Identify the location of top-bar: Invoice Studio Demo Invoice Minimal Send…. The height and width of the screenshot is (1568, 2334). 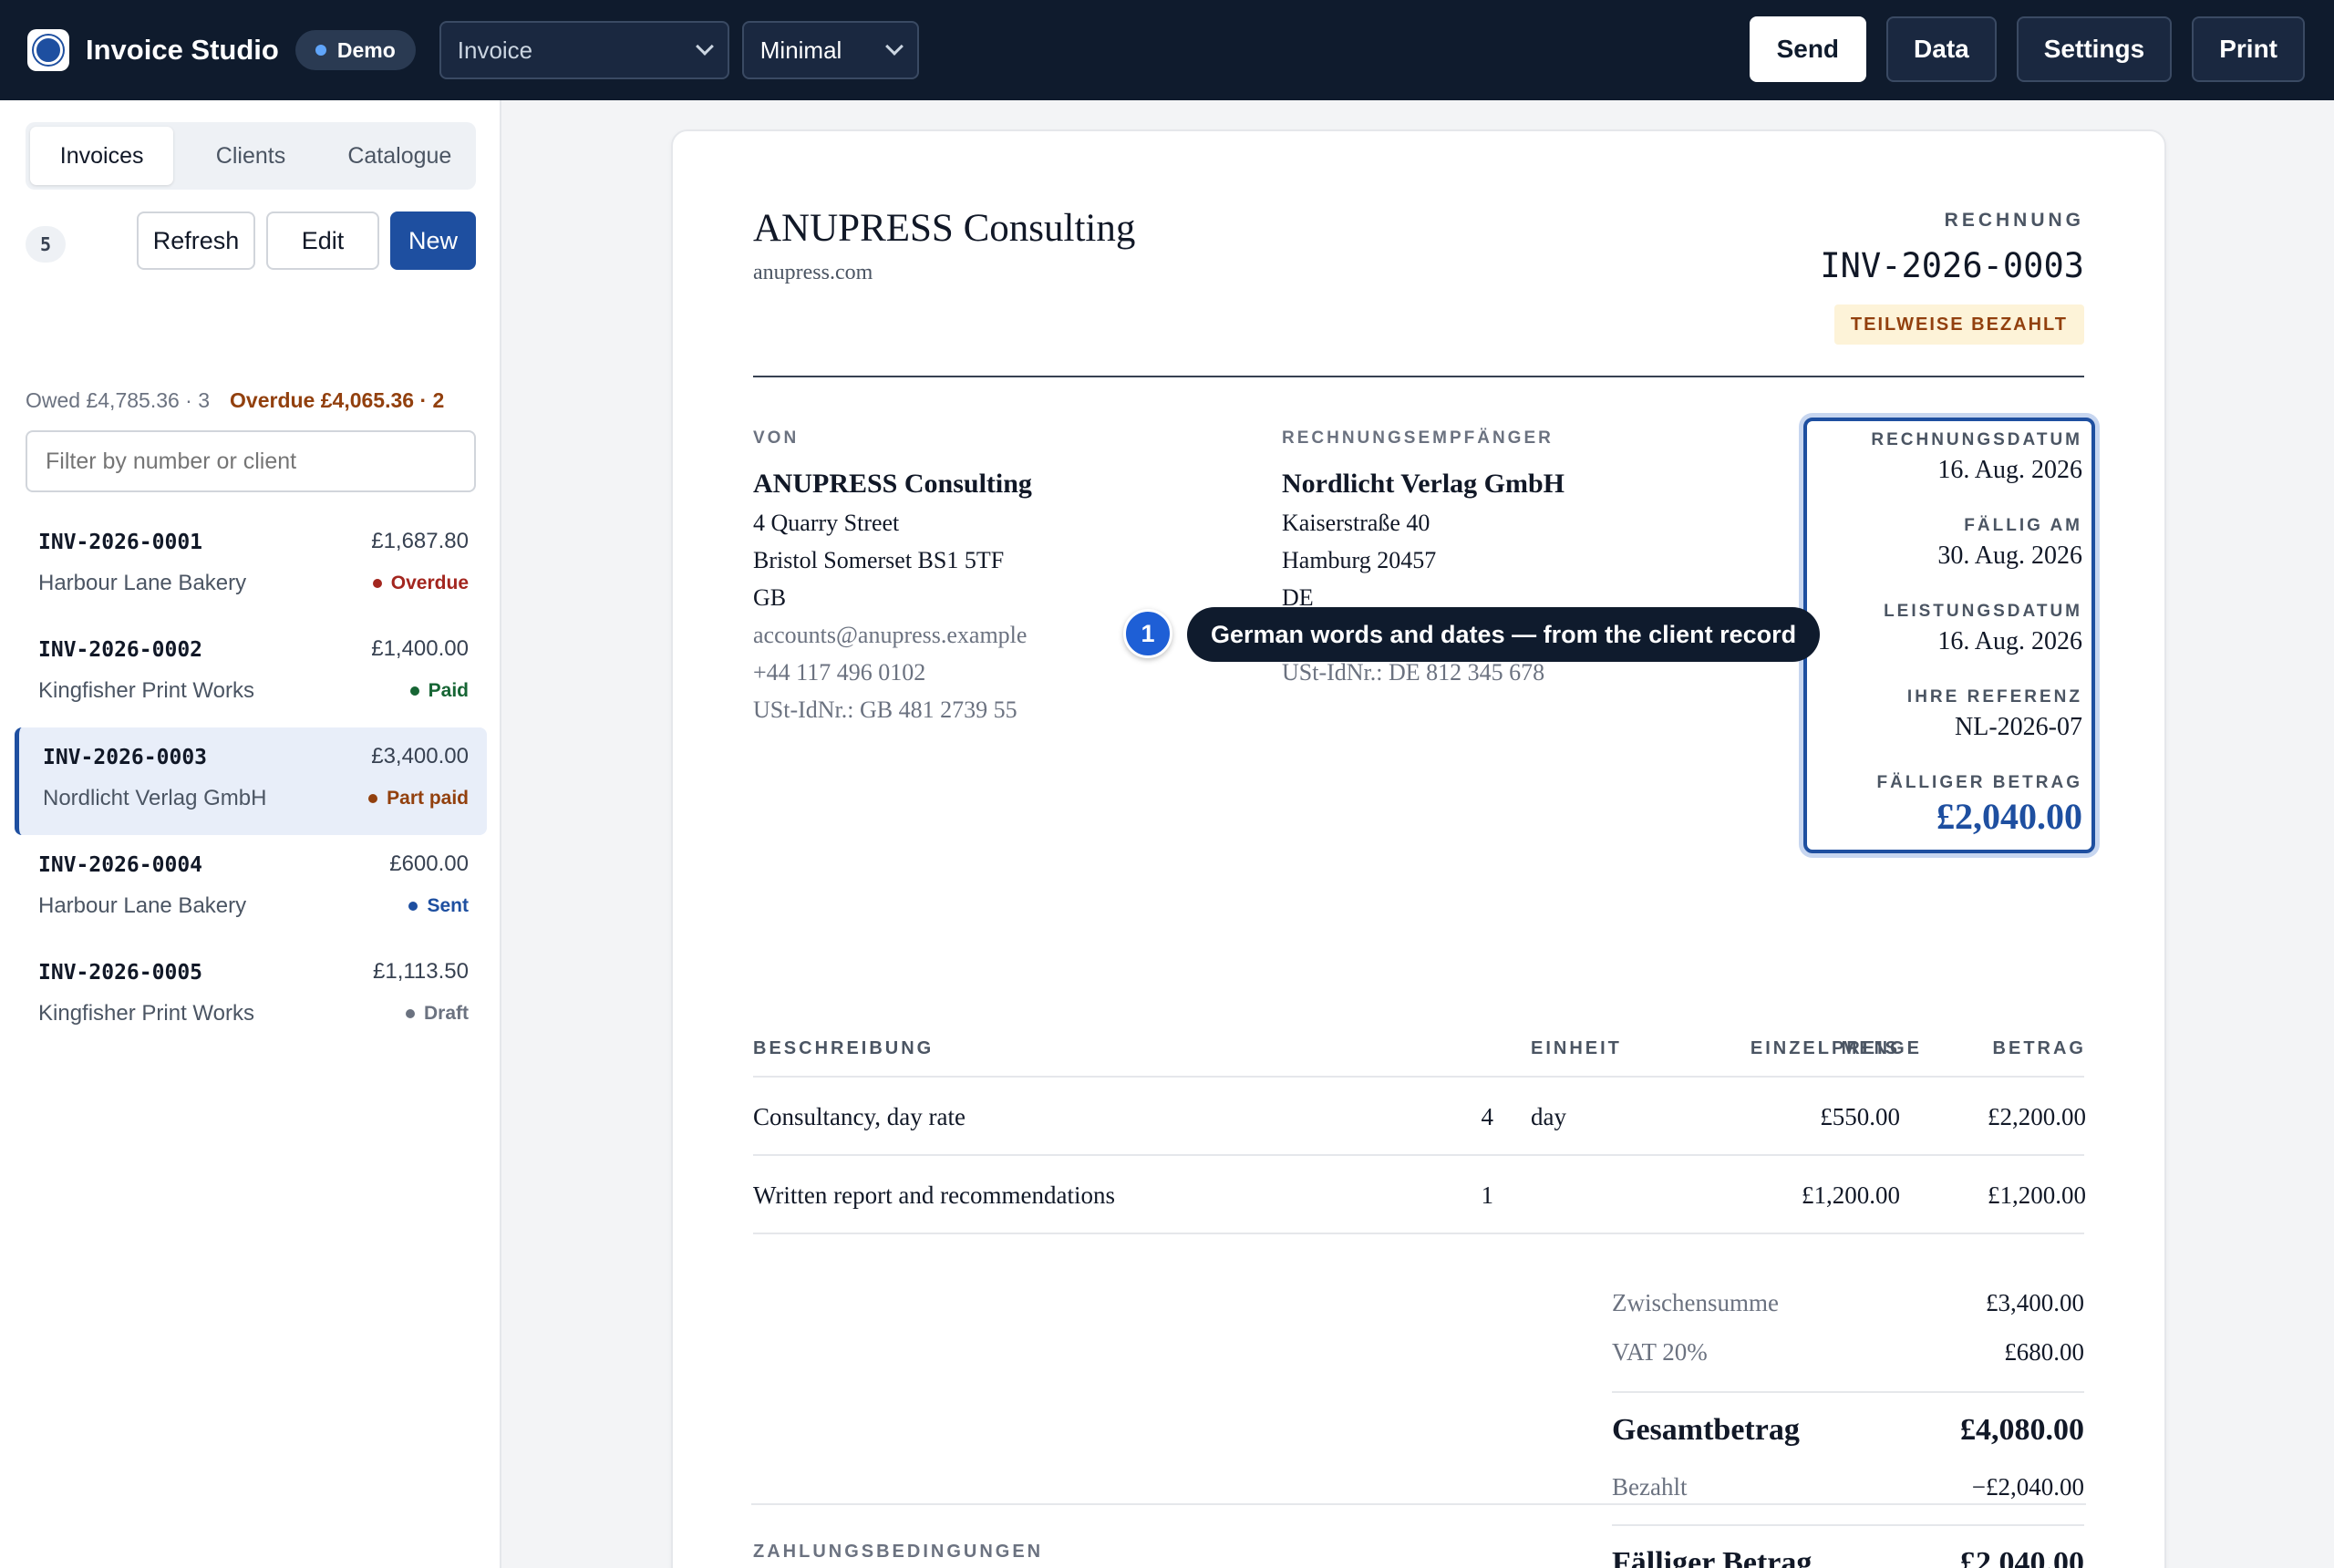
(1167, 50).